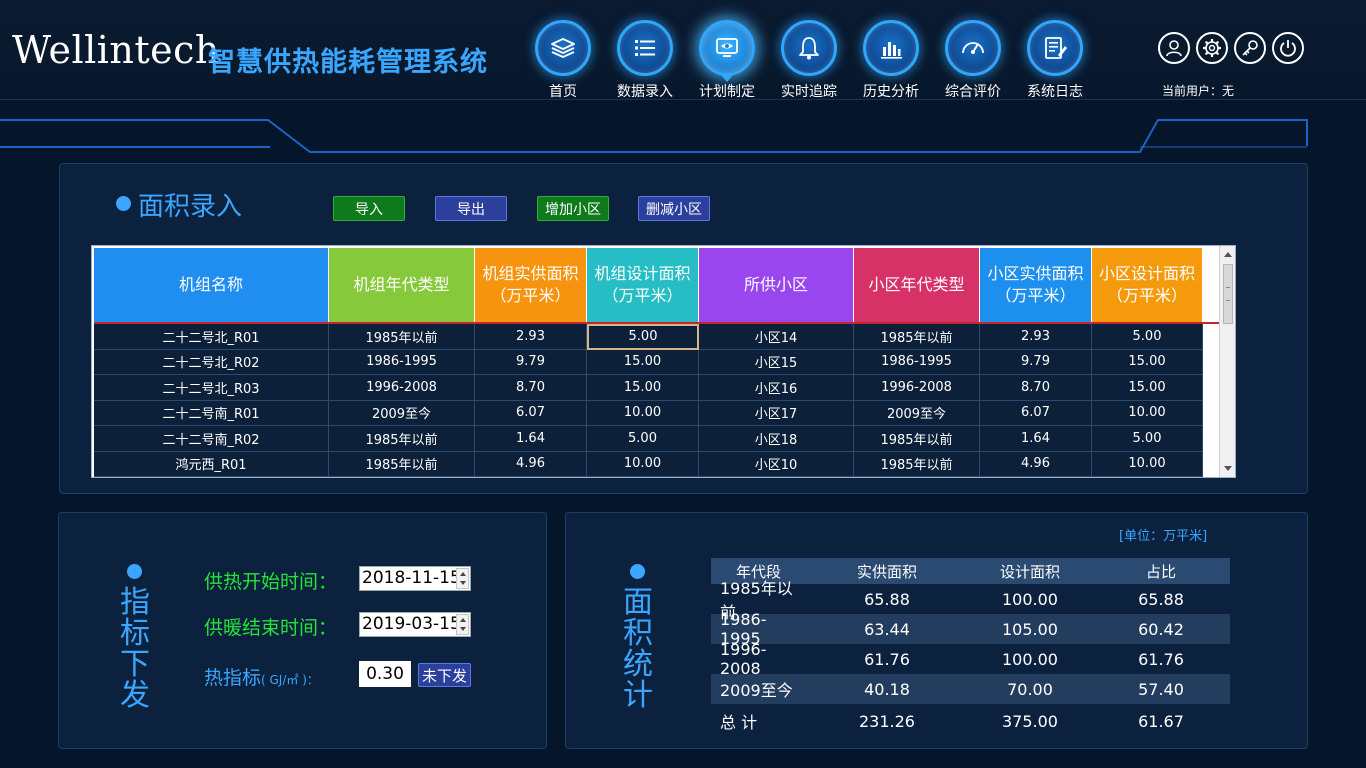 The height and width of the screenshot is (768, 1366). I want to click on nav-item-data-entry: 数据录入, so click(645, 50).